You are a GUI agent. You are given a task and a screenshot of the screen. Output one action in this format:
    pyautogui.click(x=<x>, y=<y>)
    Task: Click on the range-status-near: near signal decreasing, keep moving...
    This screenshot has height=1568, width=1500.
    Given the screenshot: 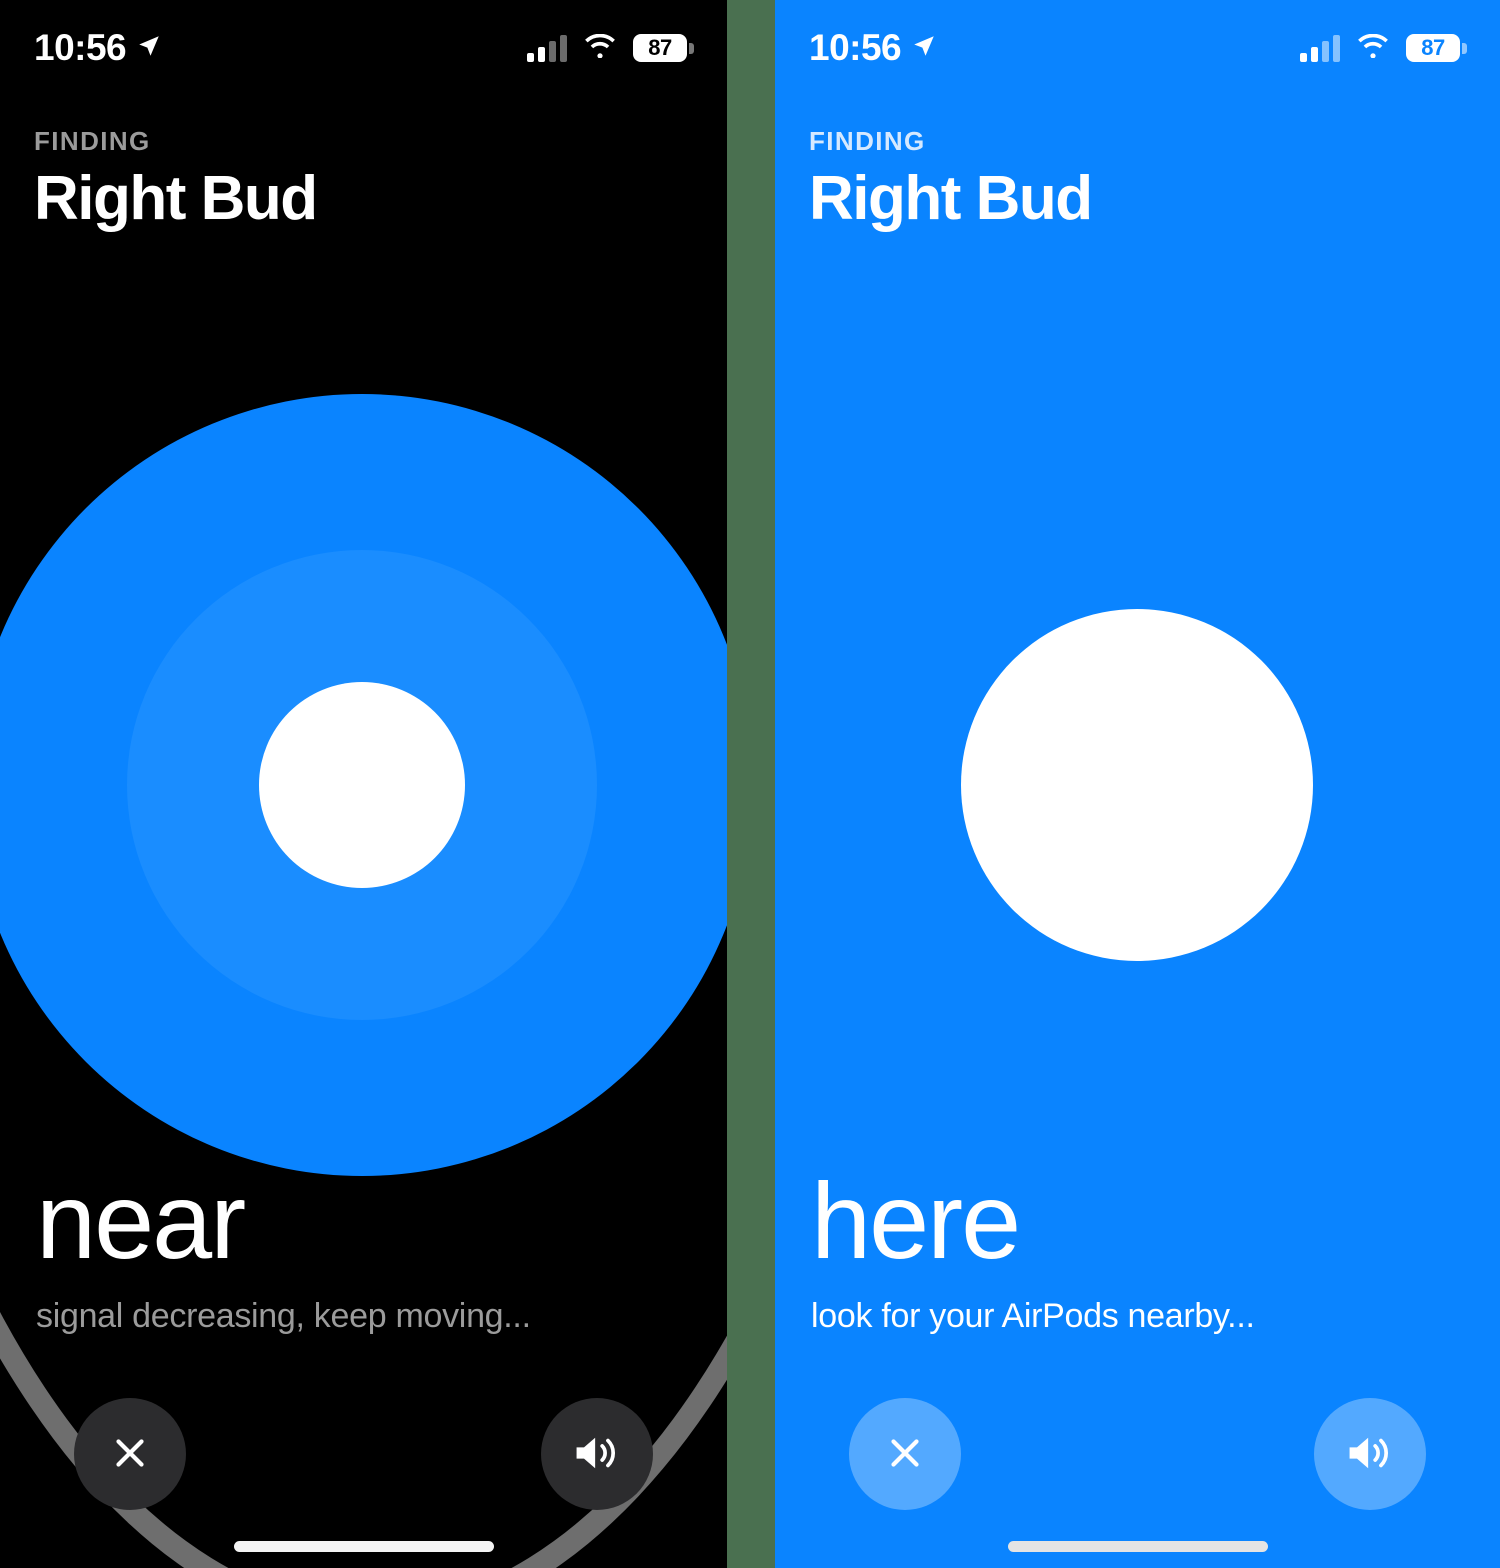 What is the action you would take?
    pyautogui.click(x=283, y=1251)
    